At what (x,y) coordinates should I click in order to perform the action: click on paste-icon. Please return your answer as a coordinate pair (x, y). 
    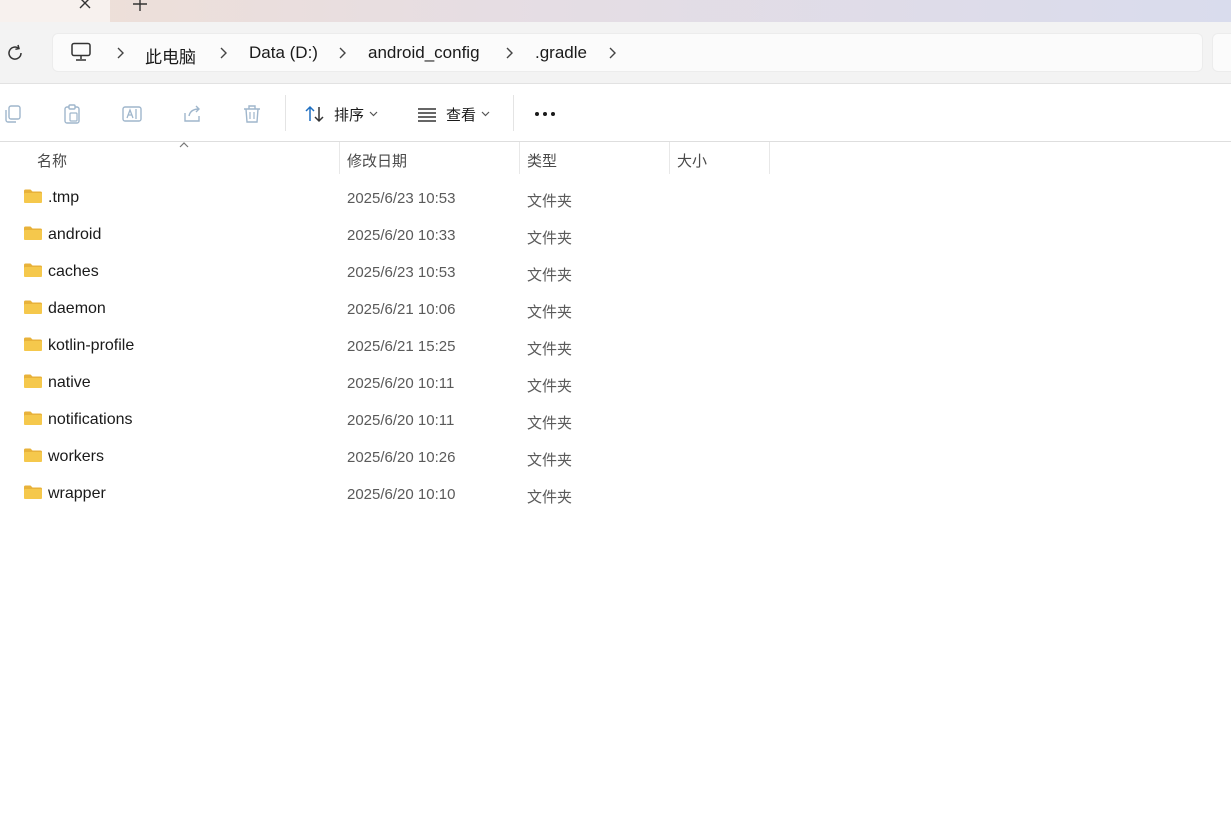
    Looking at the image, I should click on (72, 114).